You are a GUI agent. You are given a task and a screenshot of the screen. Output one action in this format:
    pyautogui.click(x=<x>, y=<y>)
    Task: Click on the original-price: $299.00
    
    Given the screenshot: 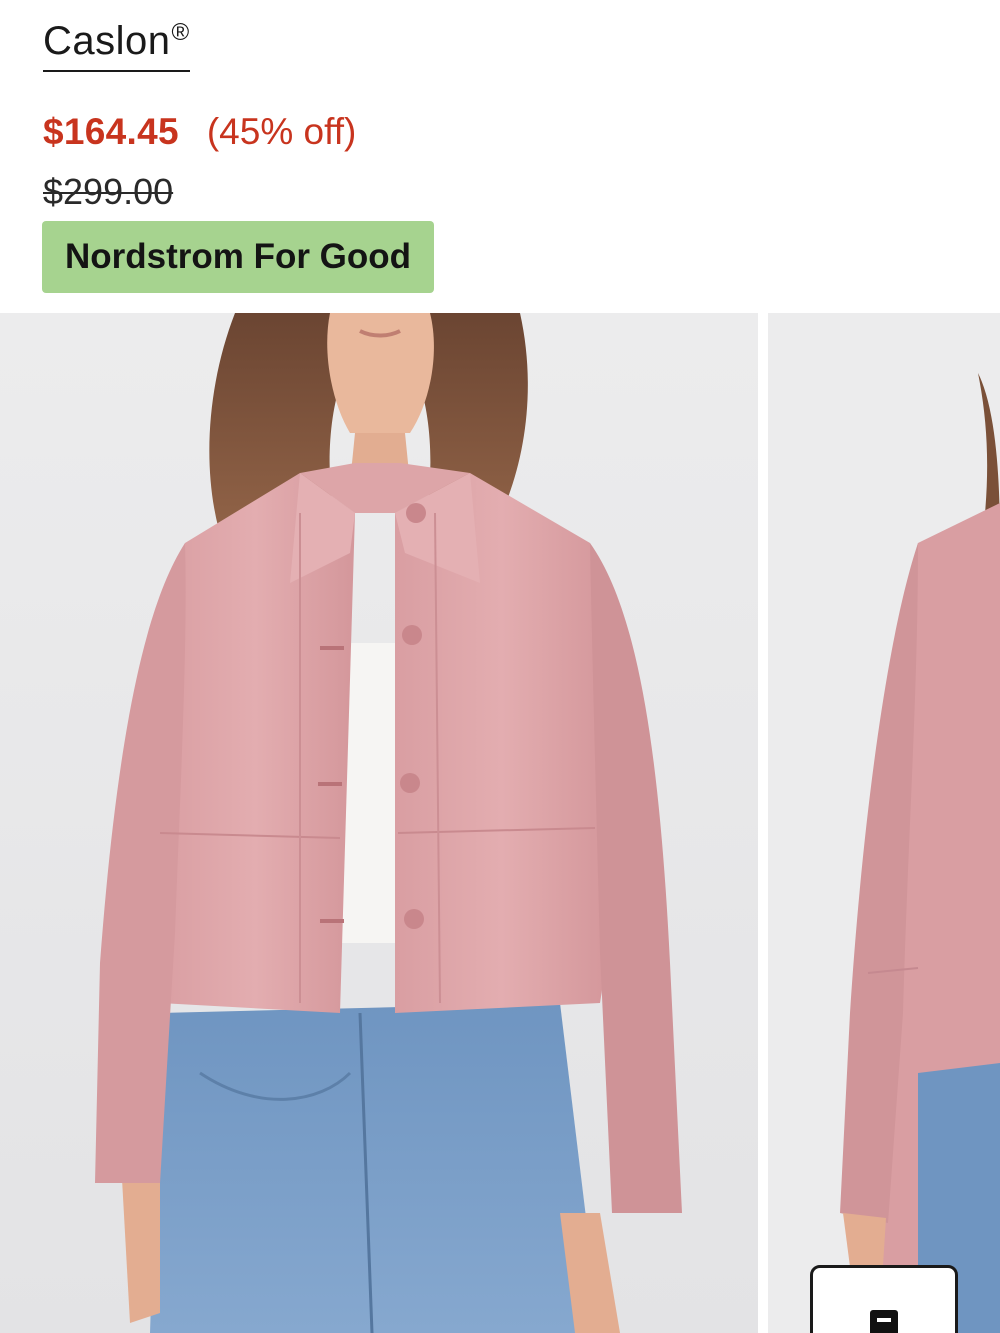 What is the action you would take?
    pyautogui.click(x=108, y=191)
    